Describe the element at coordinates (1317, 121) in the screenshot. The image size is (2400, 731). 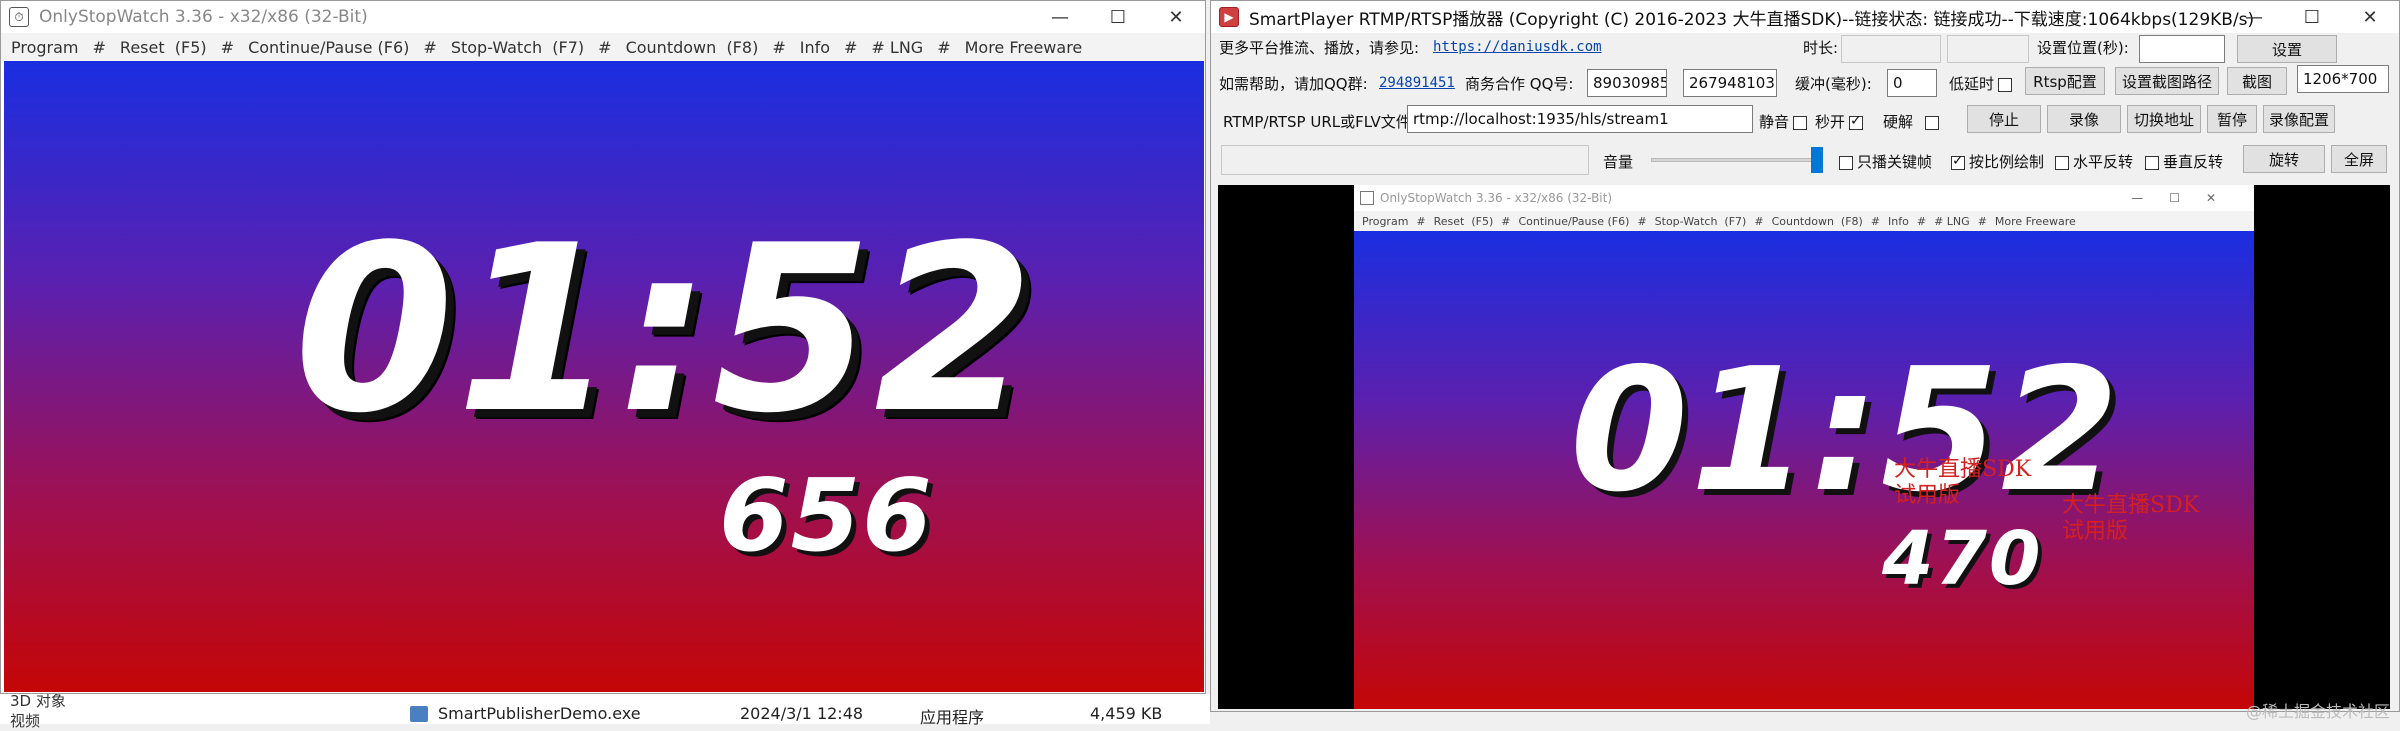
I see `url-label: RTMP/RTSP URL或FLV文件` at that location.